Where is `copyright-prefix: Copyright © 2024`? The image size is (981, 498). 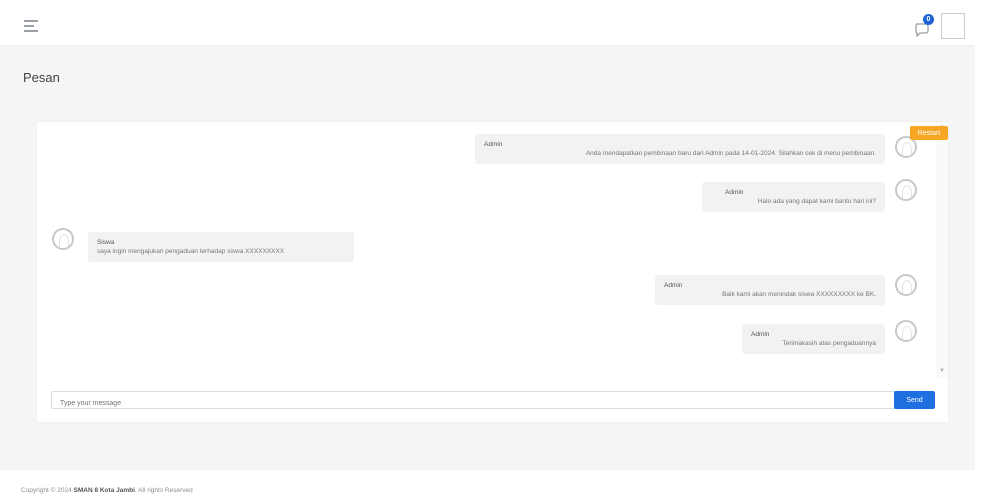
copyright-prefix: Copyright © 2024 is located at coordinates (47, 490).